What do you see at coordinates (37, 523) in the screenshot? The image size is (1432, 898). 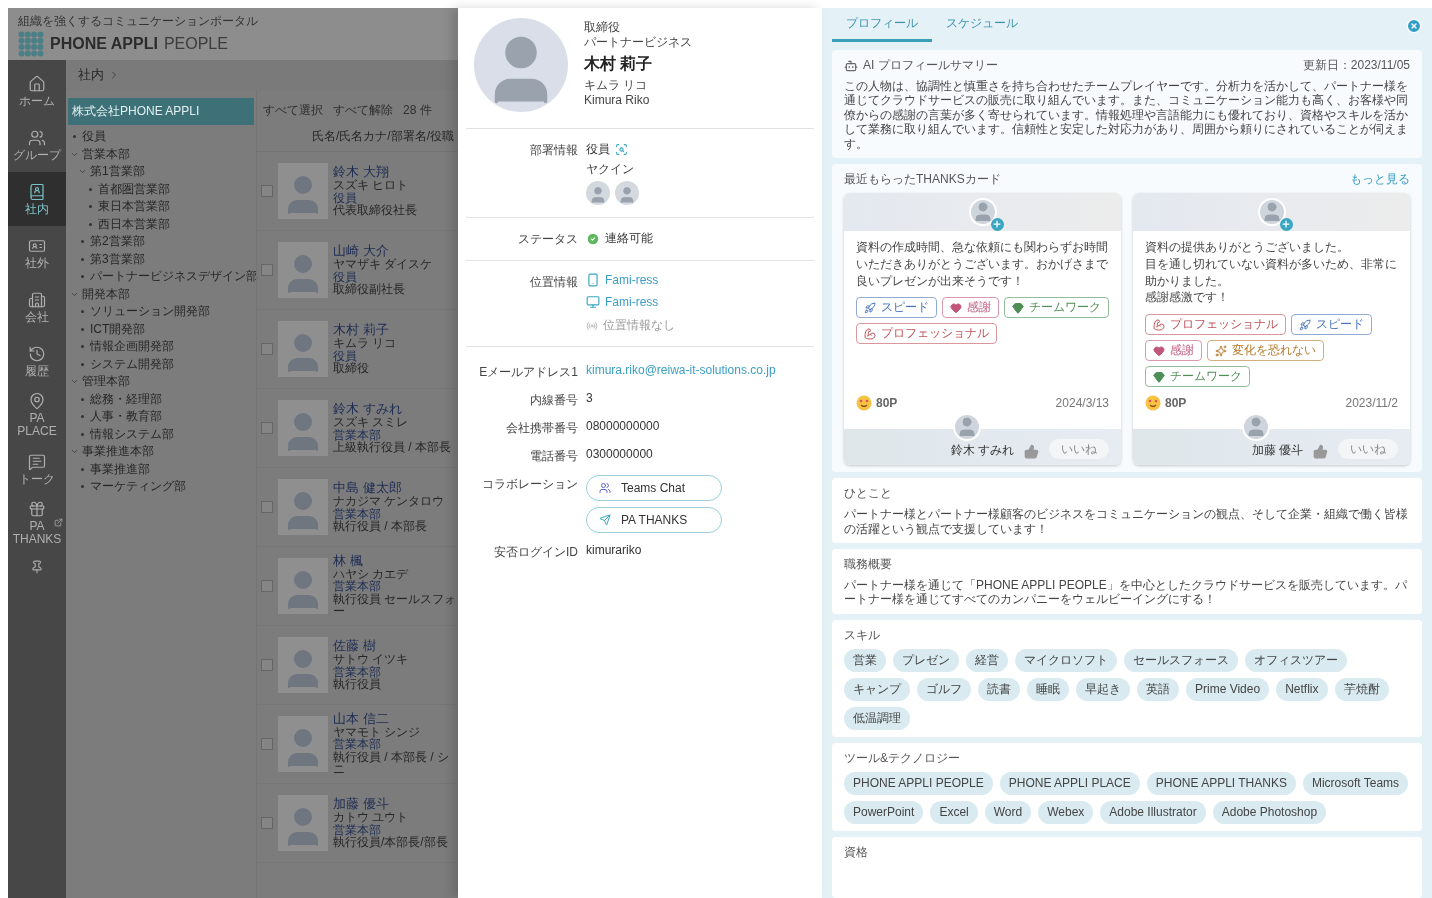 I see `nav-item: PA THANKS` at bounding box center [37, 523].